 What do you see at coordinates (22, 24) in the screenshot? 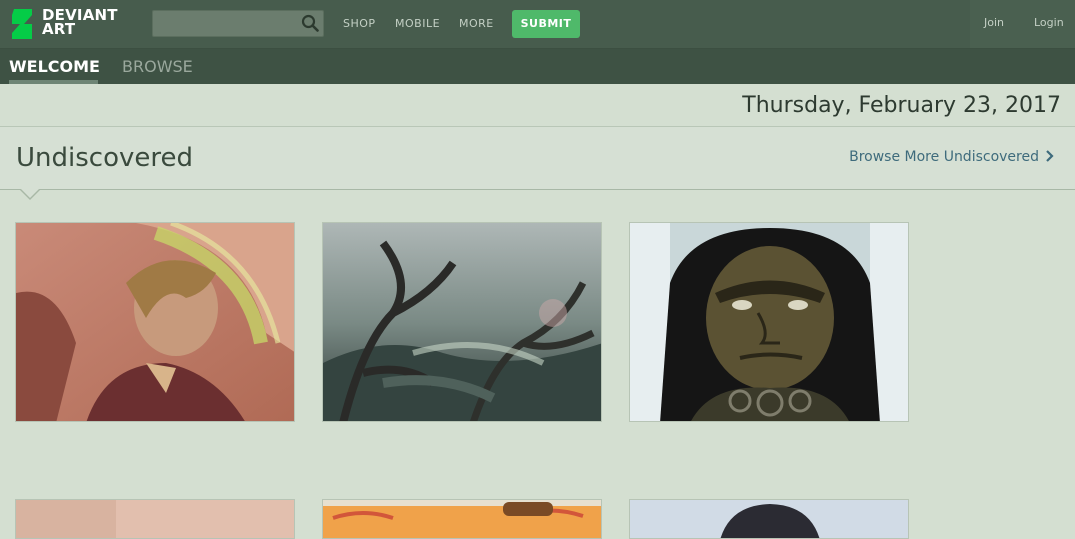
I see `deviantart-logo-icon` at bounding box center [22, 24].